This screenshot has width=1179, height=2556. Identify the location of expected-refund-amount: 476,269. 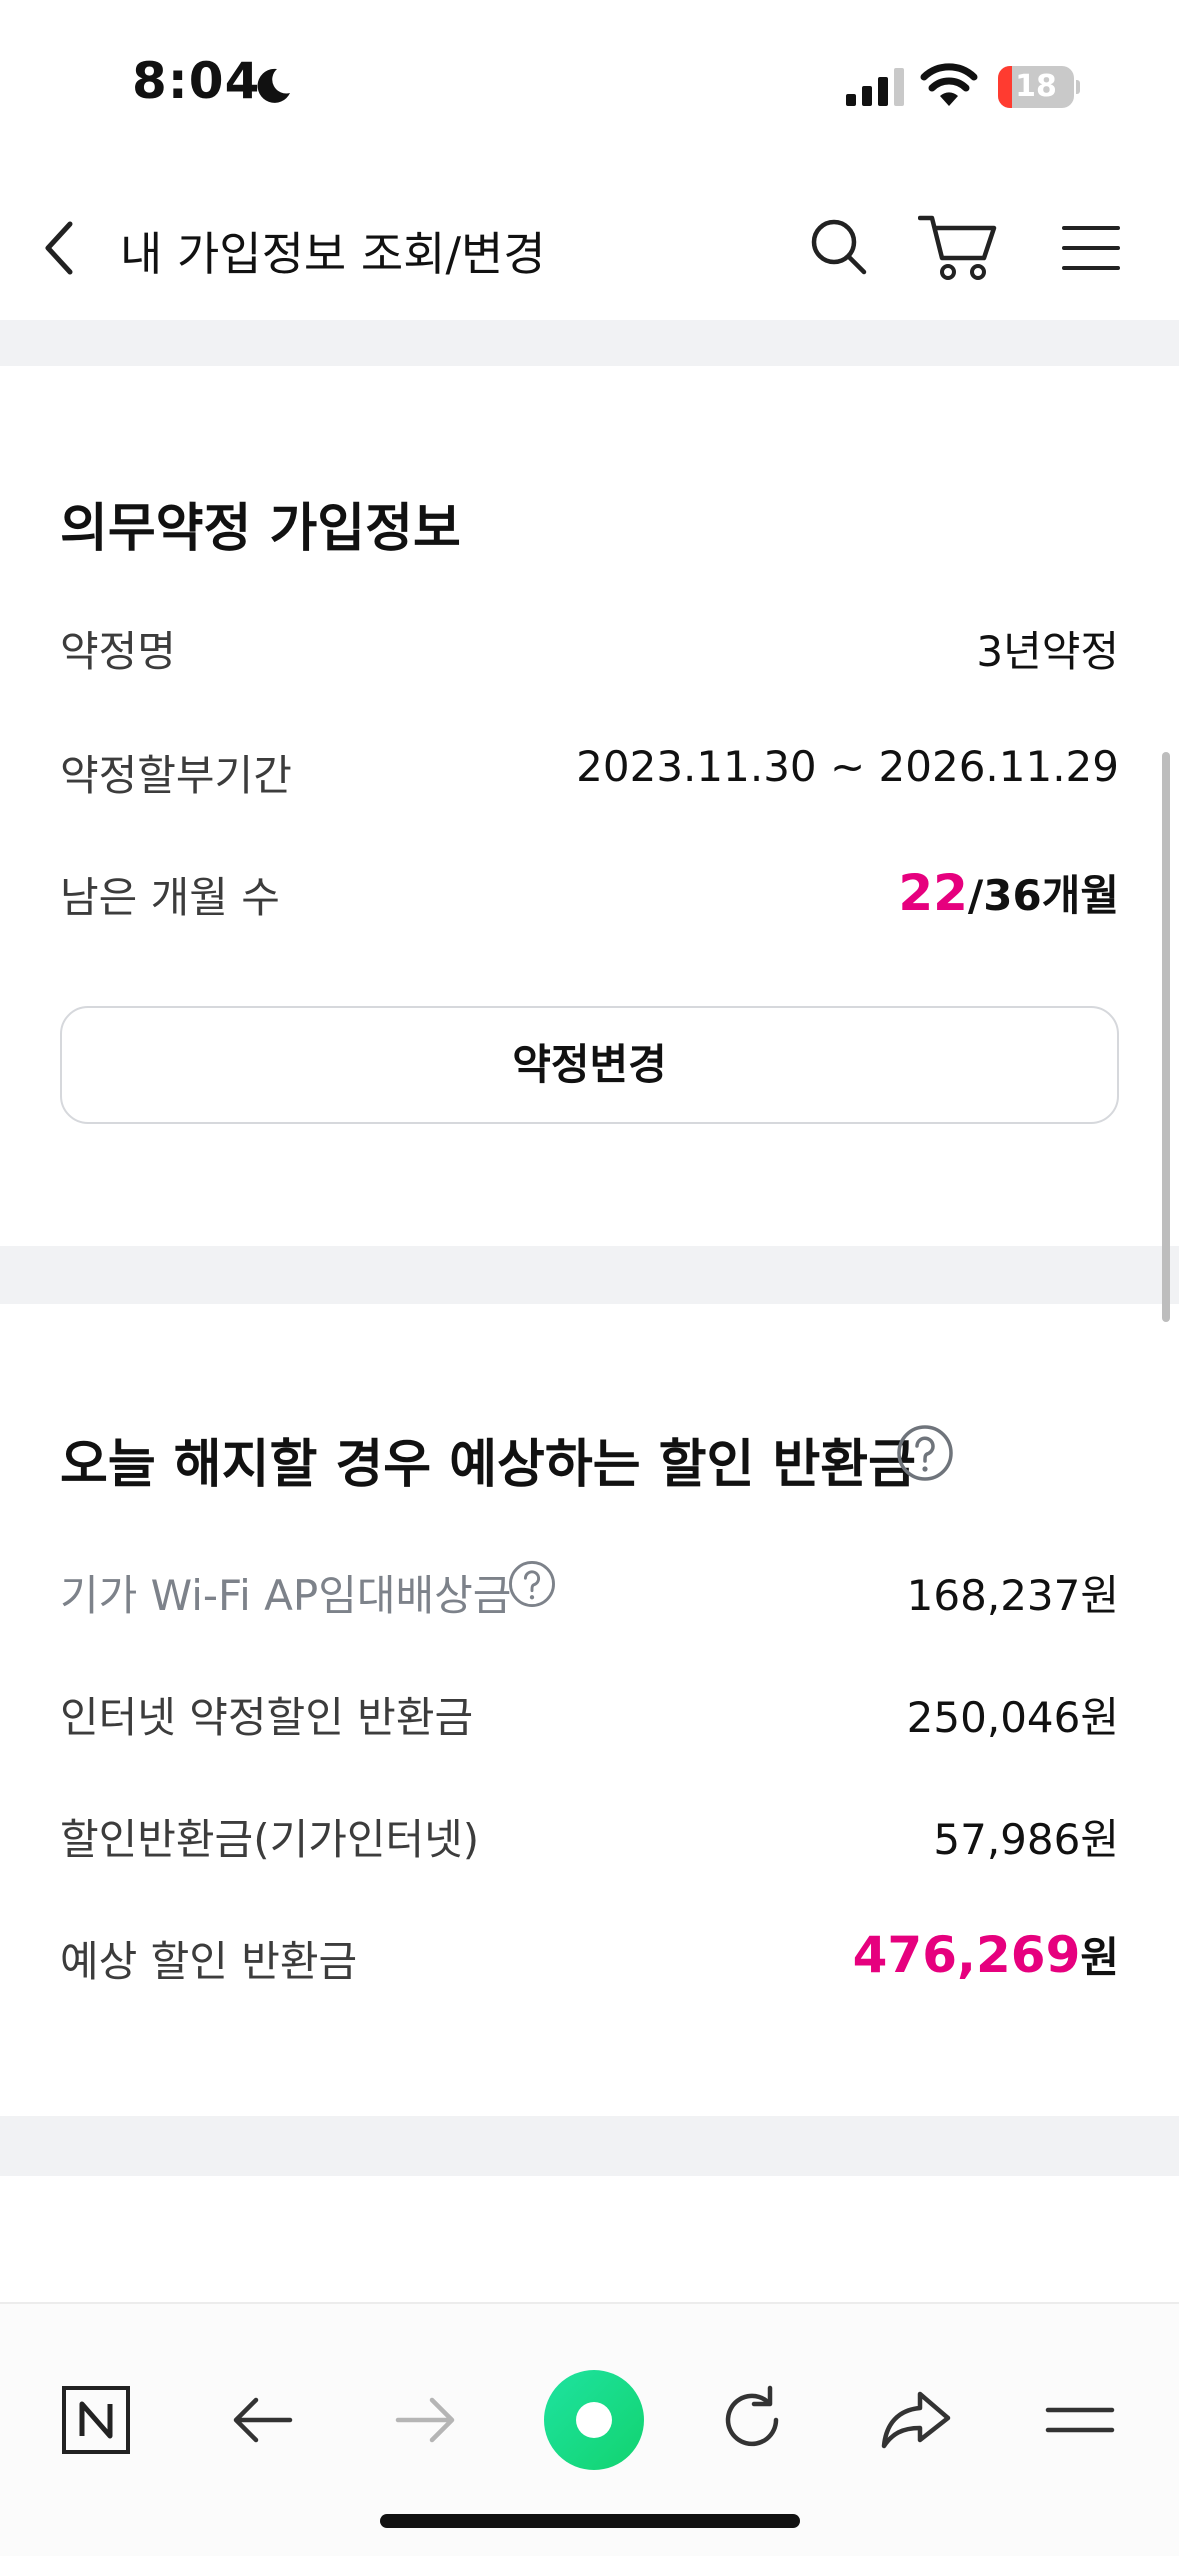
(966, 1955).